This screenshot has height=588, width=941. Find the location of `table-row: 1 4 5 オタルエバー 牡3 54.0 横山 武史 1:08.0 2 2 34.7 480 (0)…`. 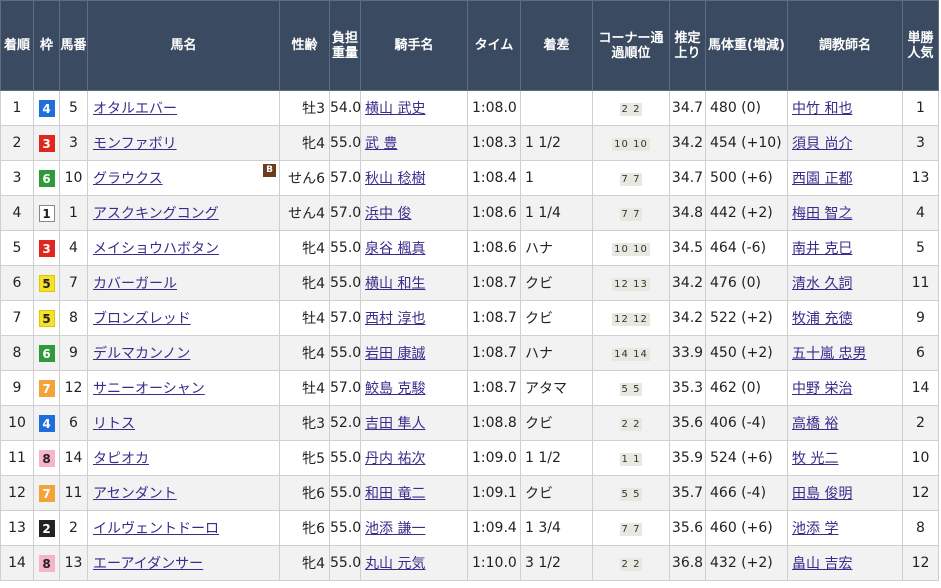

table-row: 1 4 5 オタルエバー 牡3 54.0 横山 武史 1:08.0 2 2 34.7 480 (0)… is located at coordinates (469, 108).